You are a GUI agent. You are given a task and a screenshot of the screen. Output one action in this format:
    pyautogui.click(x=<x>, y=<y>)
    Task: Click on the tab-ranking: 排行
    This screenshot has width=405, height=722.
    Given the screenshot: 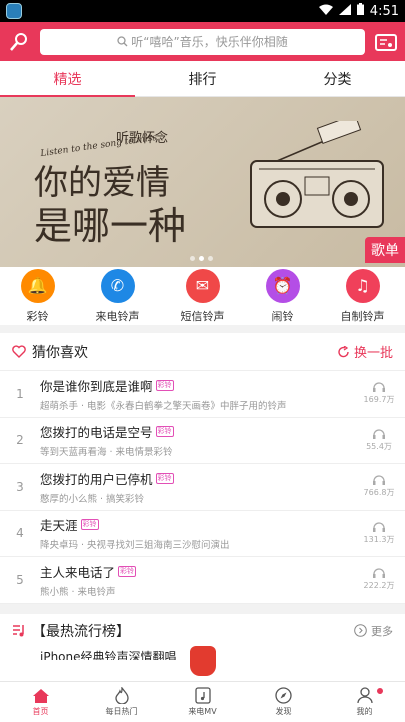 What is the action you would take?
    pyautogui.click(x=202, y=78)
    